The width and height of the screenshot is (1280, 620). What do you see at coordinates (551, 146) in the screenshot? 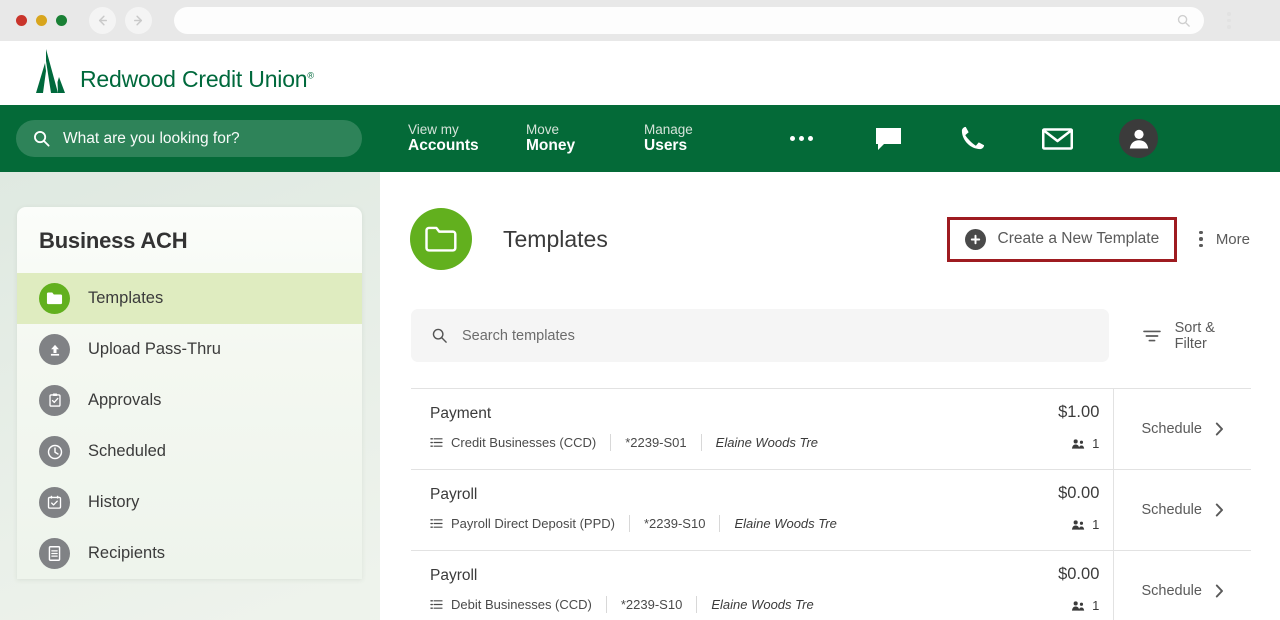
I see `nav-item-move-money-bottom: Money` at bounding box center [551, 146].